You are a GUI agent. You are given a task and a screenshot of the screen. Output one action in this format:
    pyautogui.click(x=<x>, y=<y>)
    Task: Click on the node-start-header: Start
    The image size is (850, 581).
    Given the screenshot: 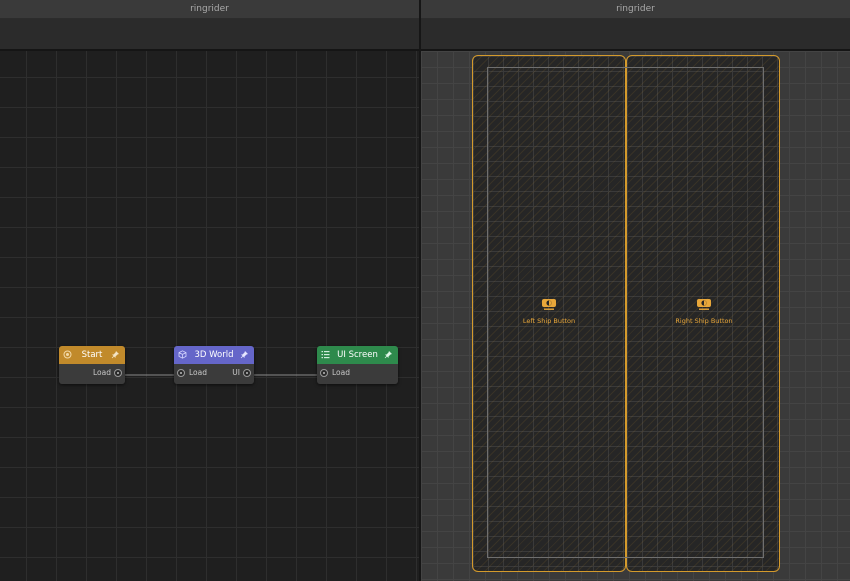 What is the action you would take?
    pyautogui.click(x=92, y=355)
    